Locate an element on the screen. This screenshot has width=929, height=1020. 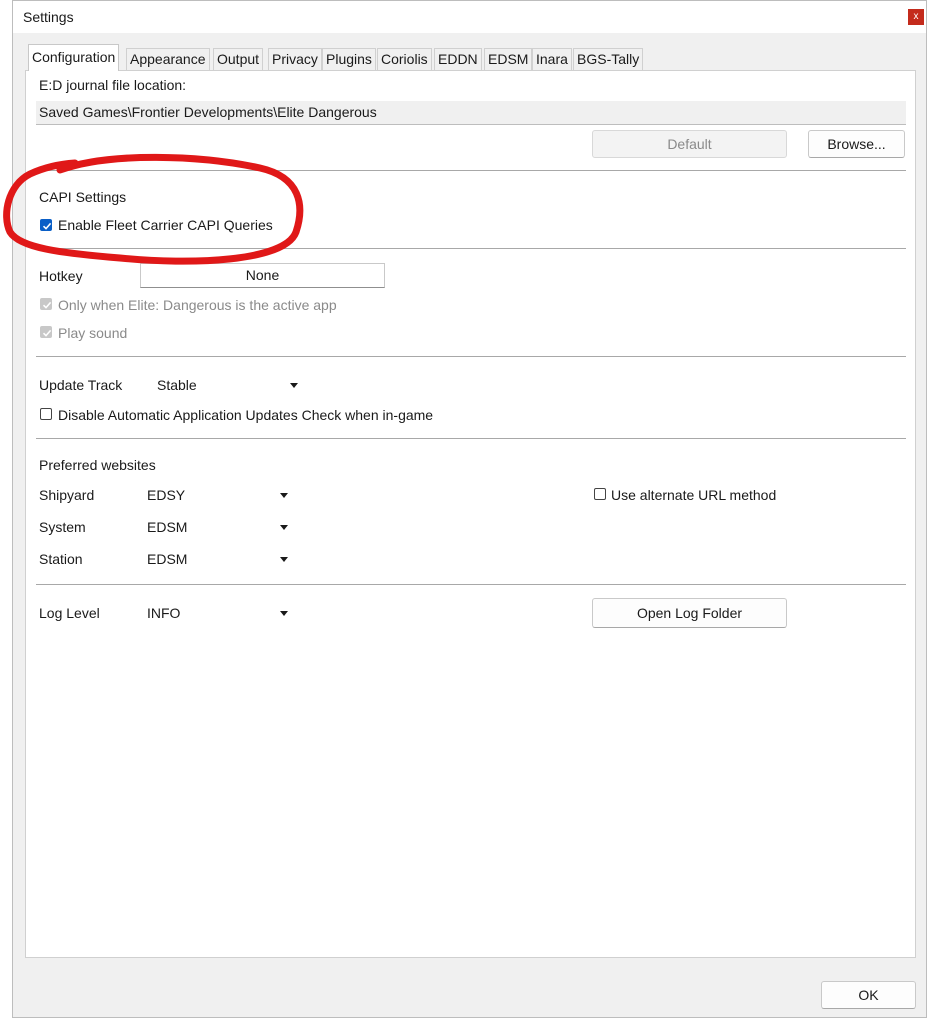
window-title: Settings is located at coordinates (48, 17).